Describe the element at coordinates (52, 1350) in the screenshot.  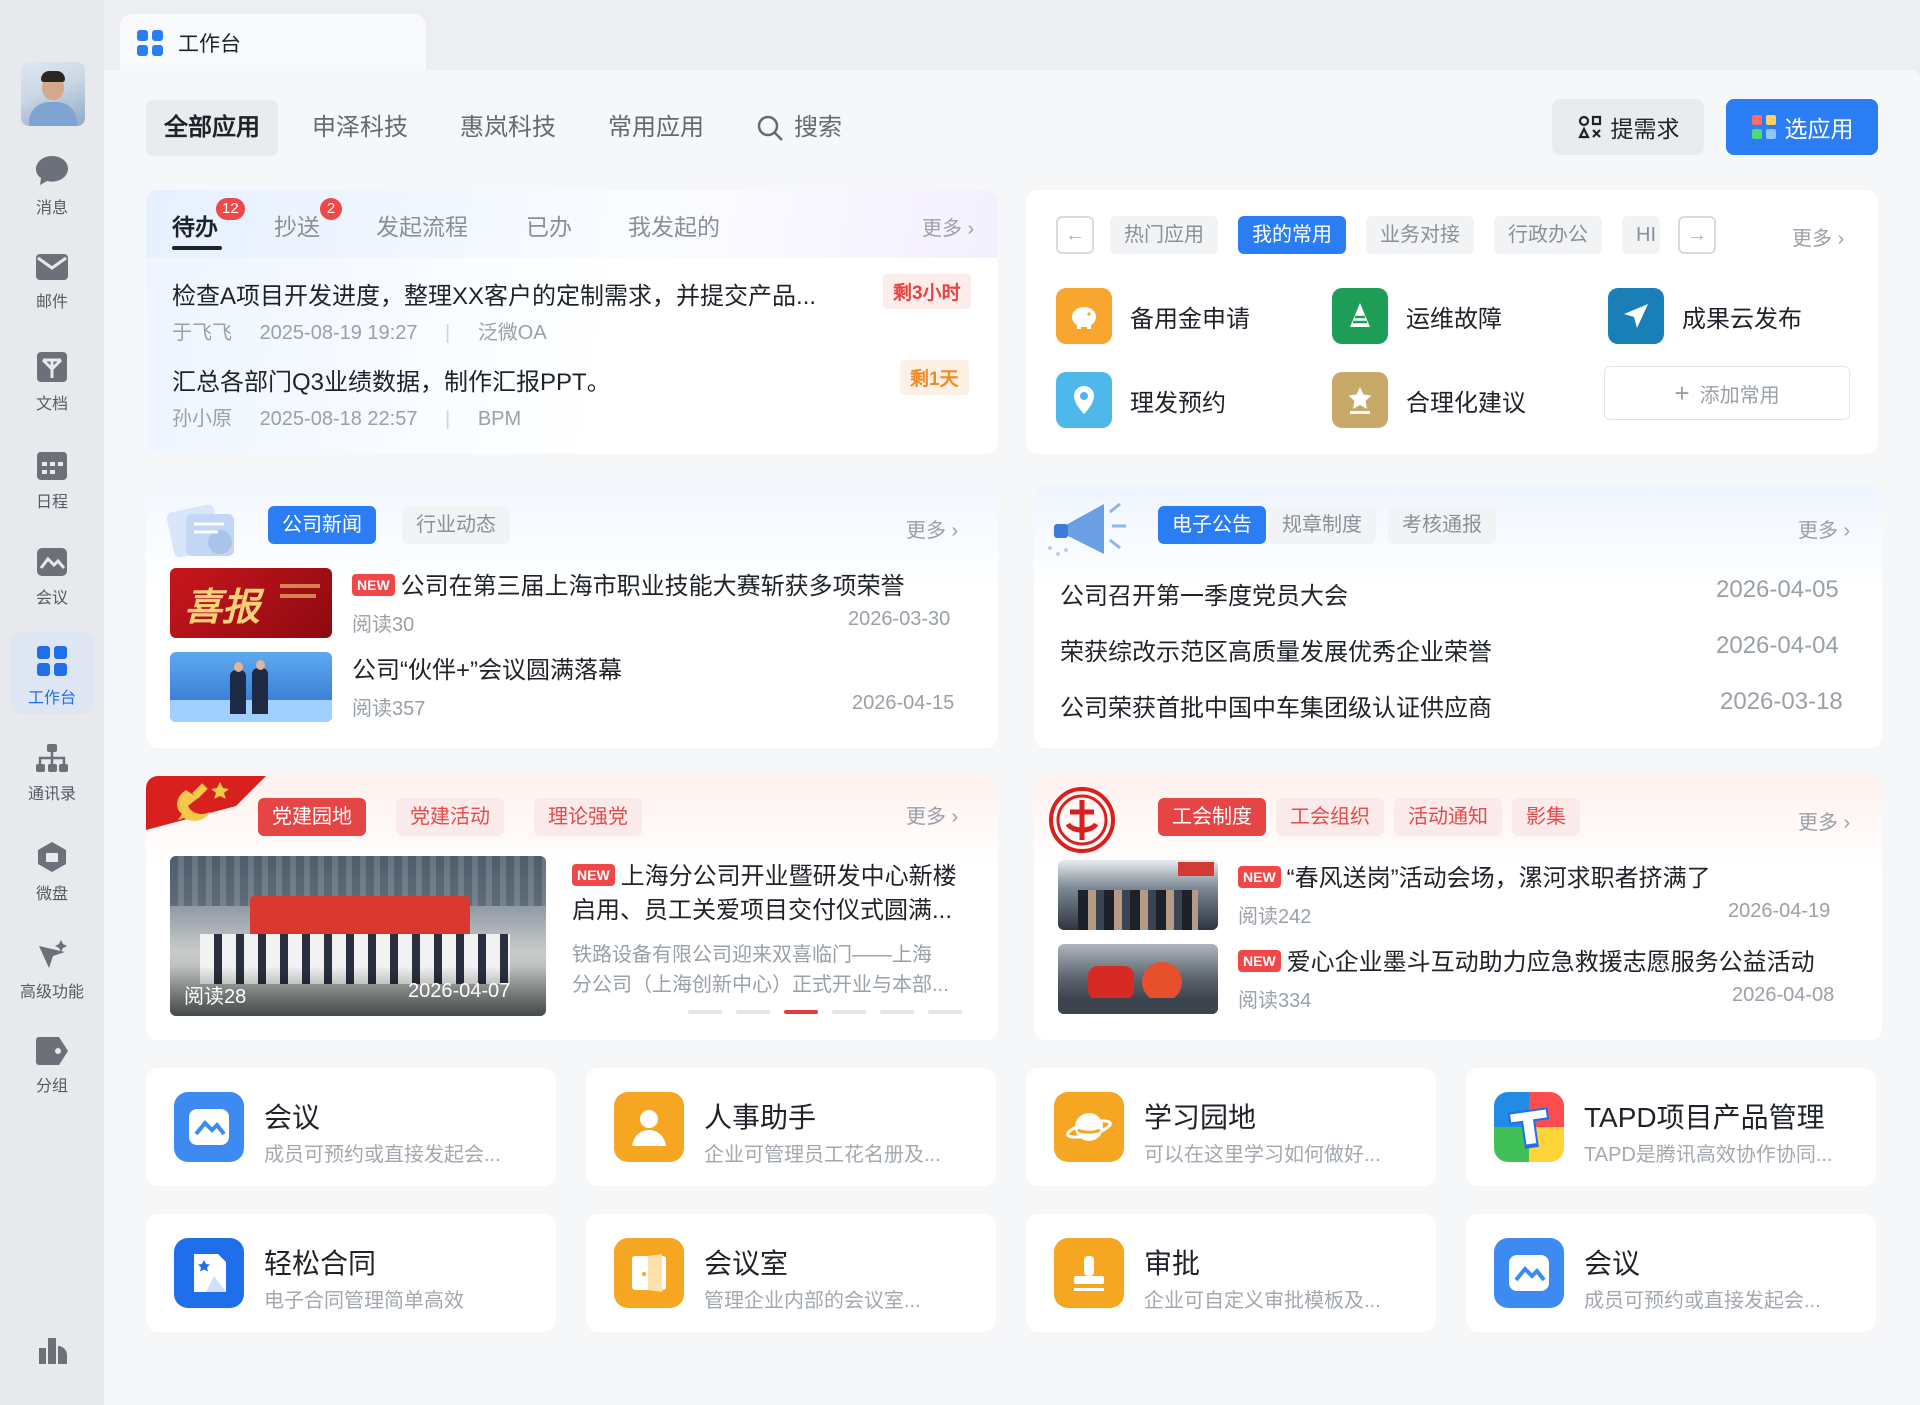
I see `stats-icon` at that location.